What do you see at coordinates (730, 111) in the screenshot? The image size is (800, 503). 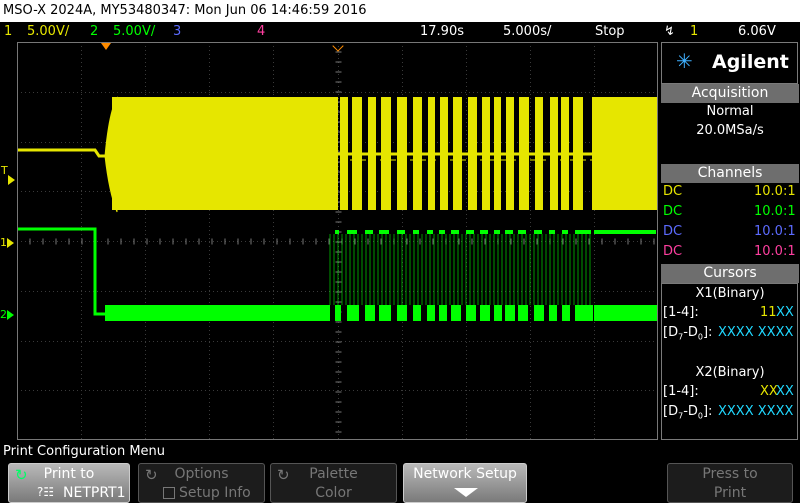 I see `acquisition-mode: Normal` at bounding box center [730, 111].